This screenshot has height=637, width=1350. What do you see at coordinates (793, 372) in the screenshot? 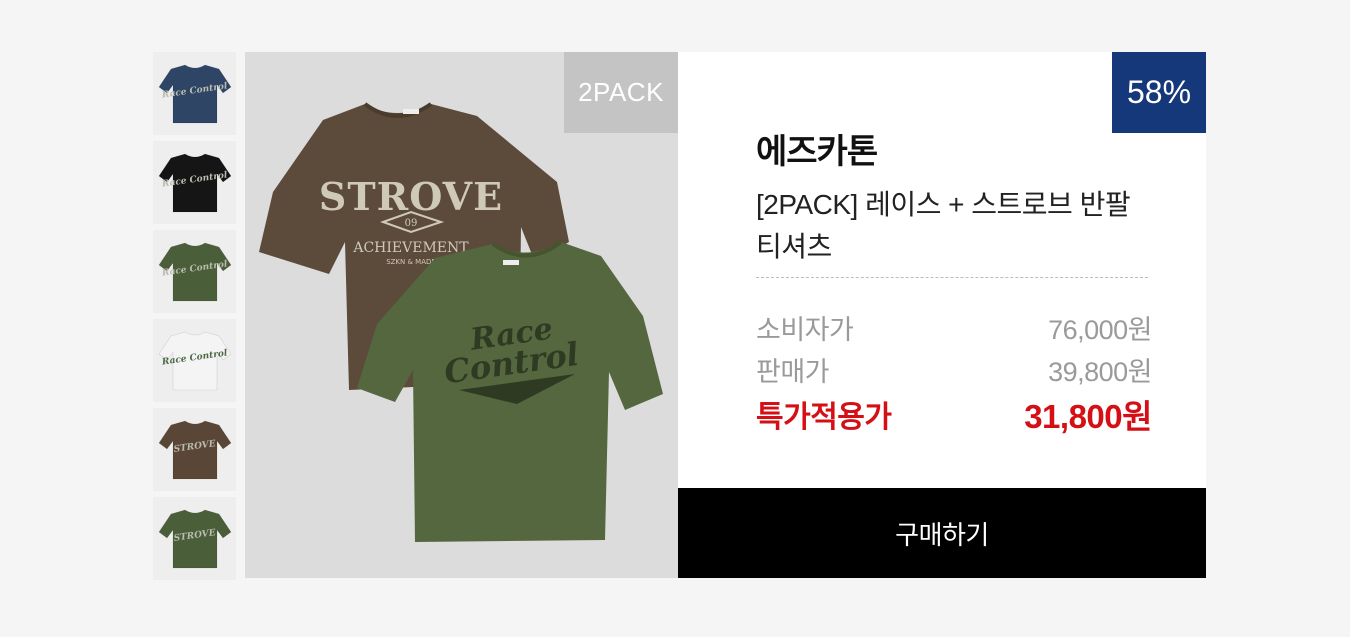
I see `sale-price-label: 판매가` at bounding box center [793, 372].